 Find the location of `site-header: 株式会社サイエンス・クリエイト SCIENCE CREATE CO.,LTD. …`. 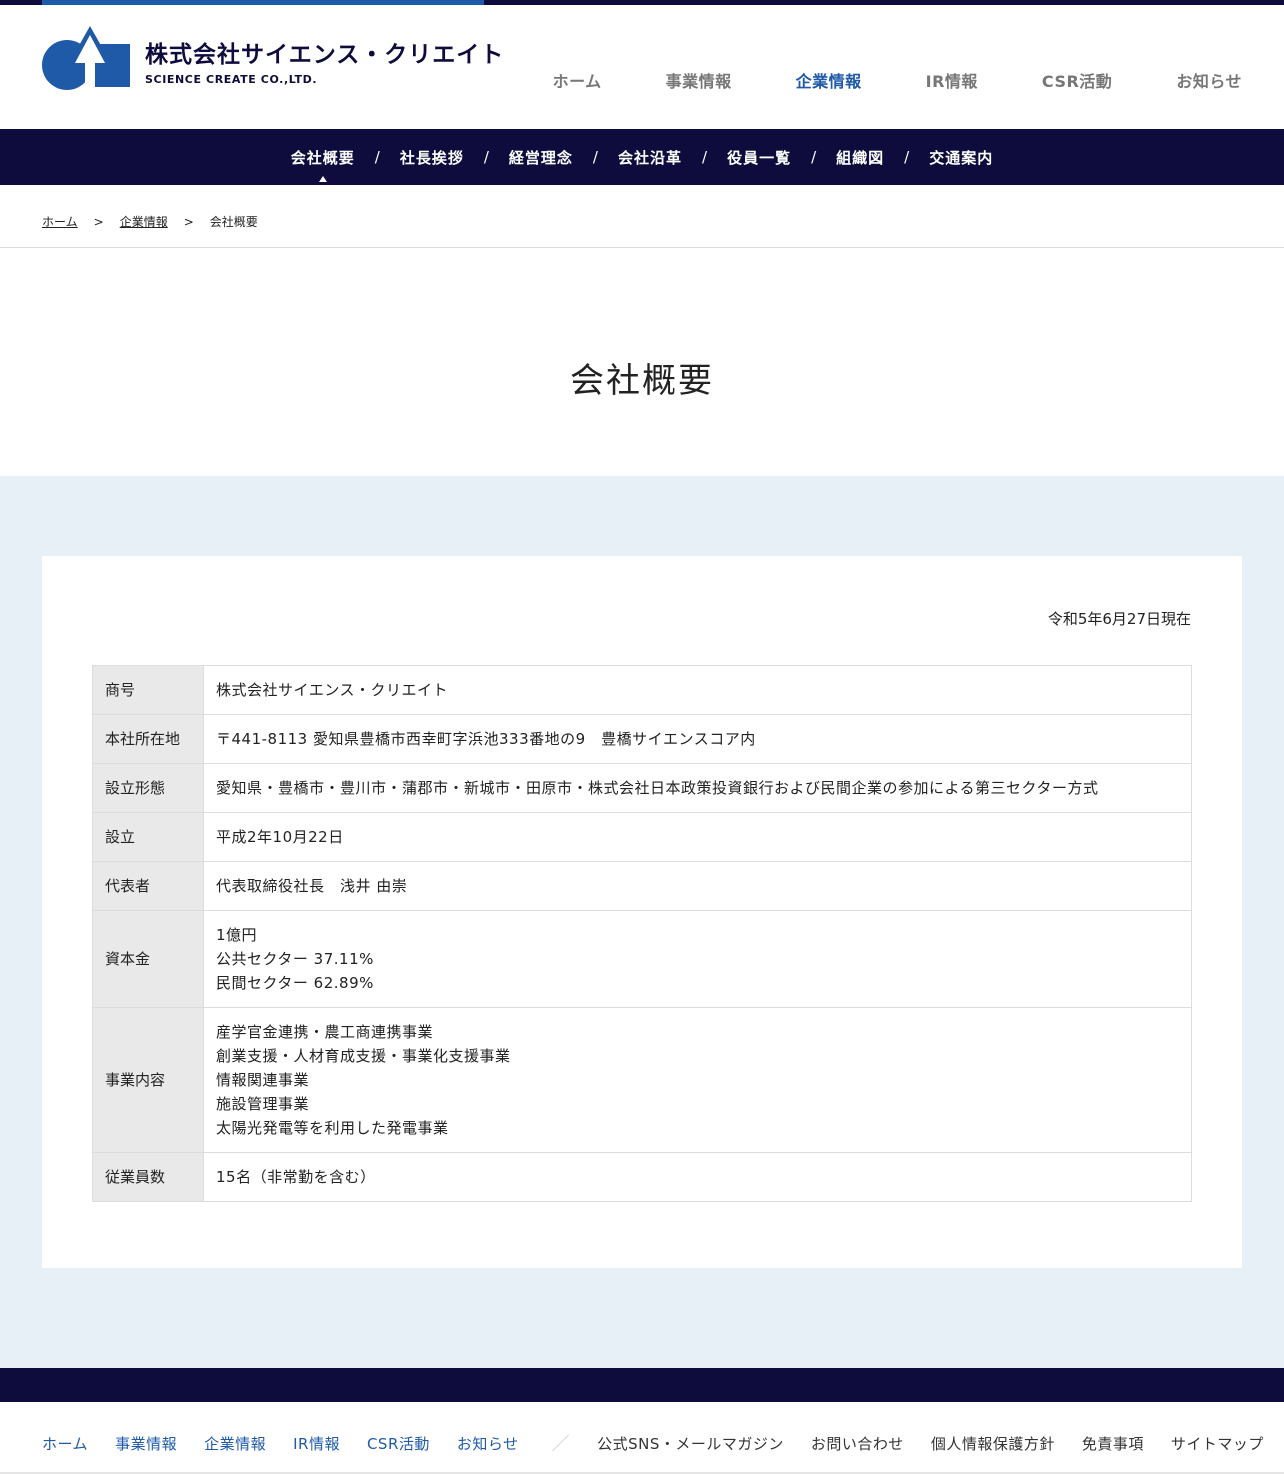

site-header: 株式会社サイエンス・クリエイト SCIENCE CREATE CO.,LTD. … is located at coordinates (642, 67).